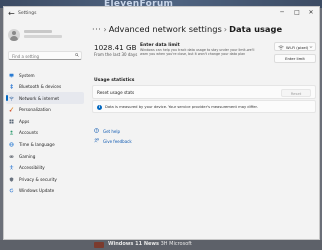 The height and width of the screenshot is (250, 322). I want to click on news-source: 3H Microsoft, so click(176, 244).